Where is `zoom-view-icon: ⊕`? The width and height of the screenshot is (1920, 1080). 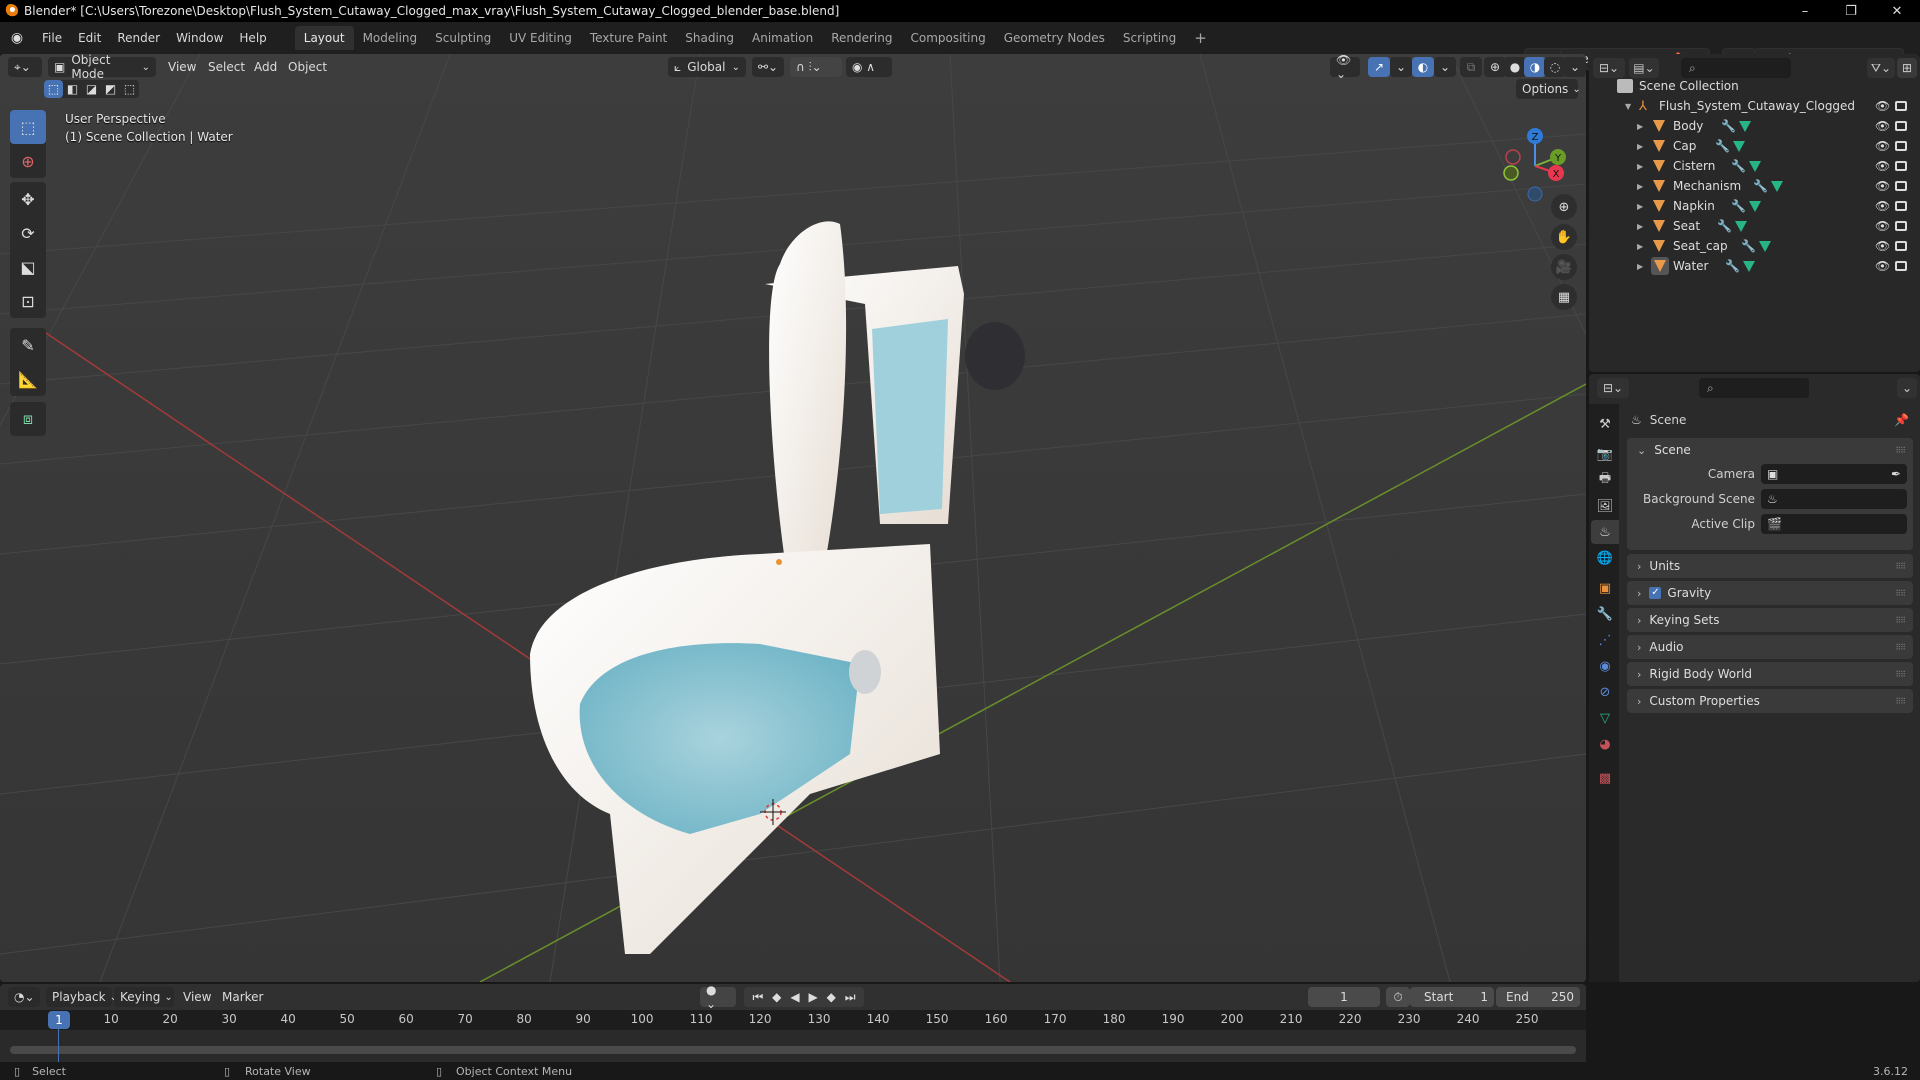
zoom-view-icon: ⊕ is located at coordinates (1564, 207).